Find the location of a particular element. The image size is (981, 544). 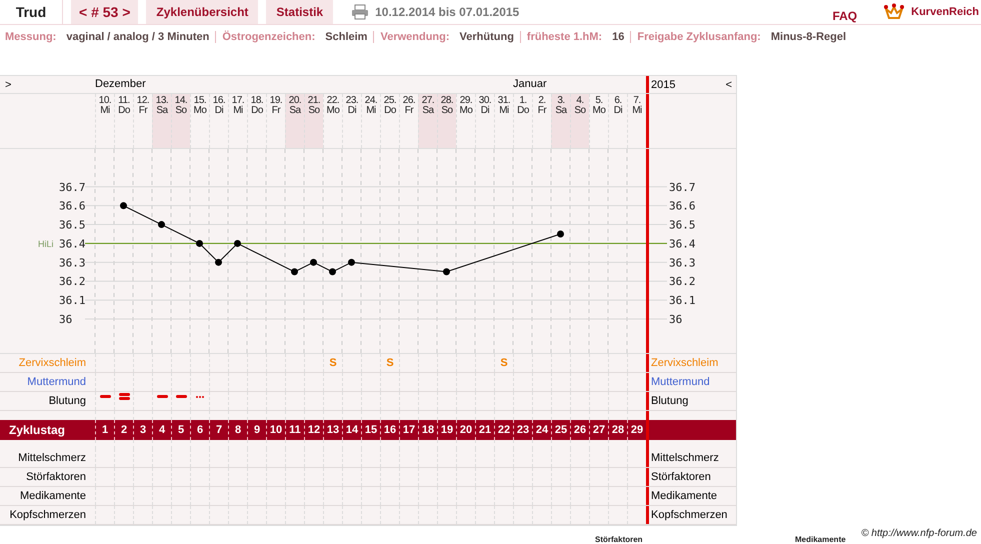

cycle-day-number: 29 is located at coordinates (637, 430).